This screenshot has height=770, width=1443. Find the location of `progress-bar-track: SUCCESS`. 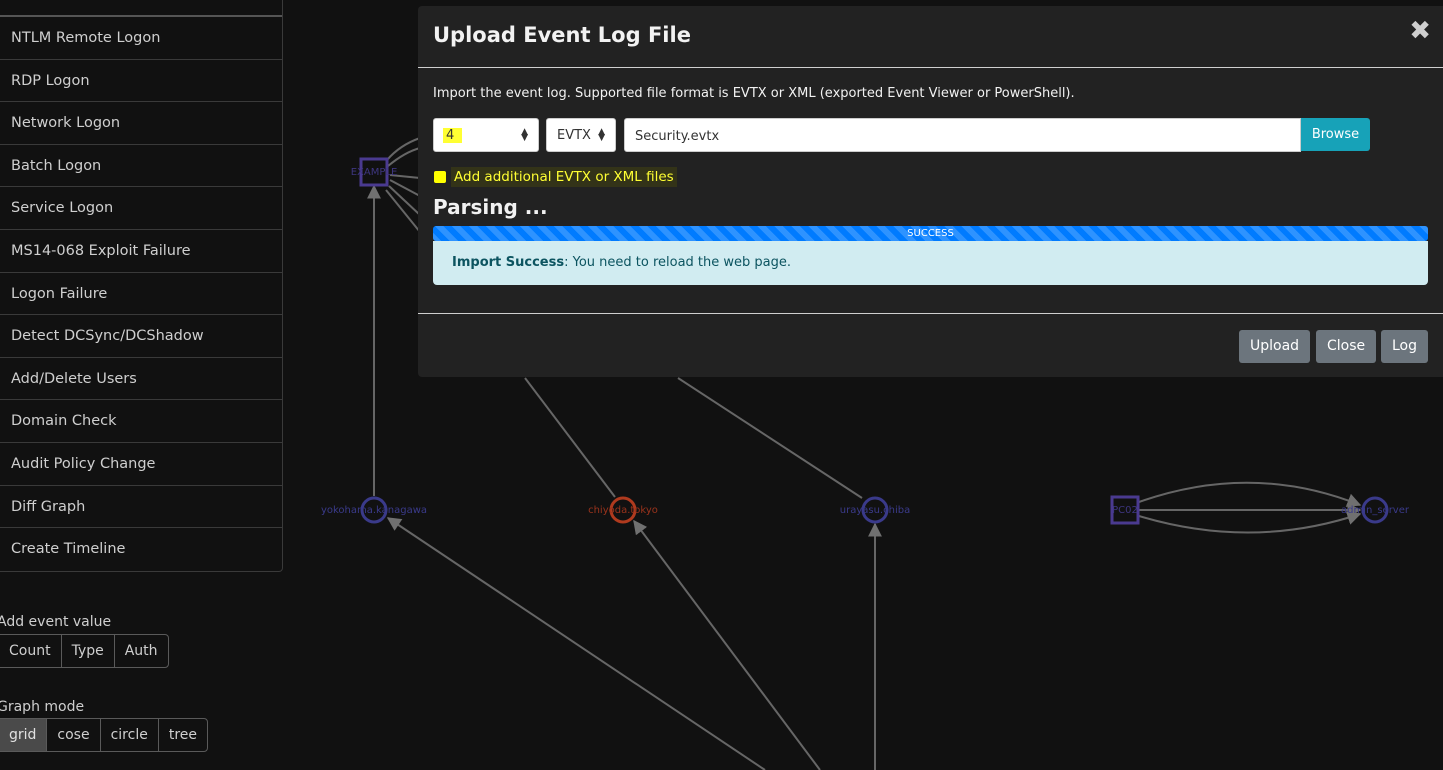

progress-bar-track: SUCCESS is located at coordinates (930, 233).